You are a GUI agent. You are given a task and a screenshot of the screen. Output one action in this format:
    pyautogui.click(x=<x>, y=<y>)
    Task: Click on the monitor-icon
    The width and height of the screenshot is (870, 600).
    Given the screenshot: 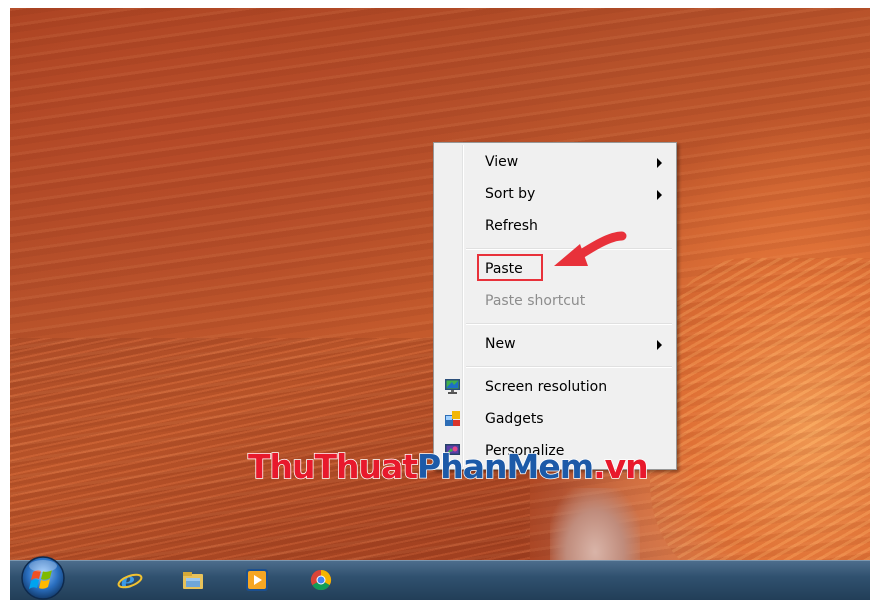 What is the action you would take?
    pyautogui.click(x=452, y=386)
    